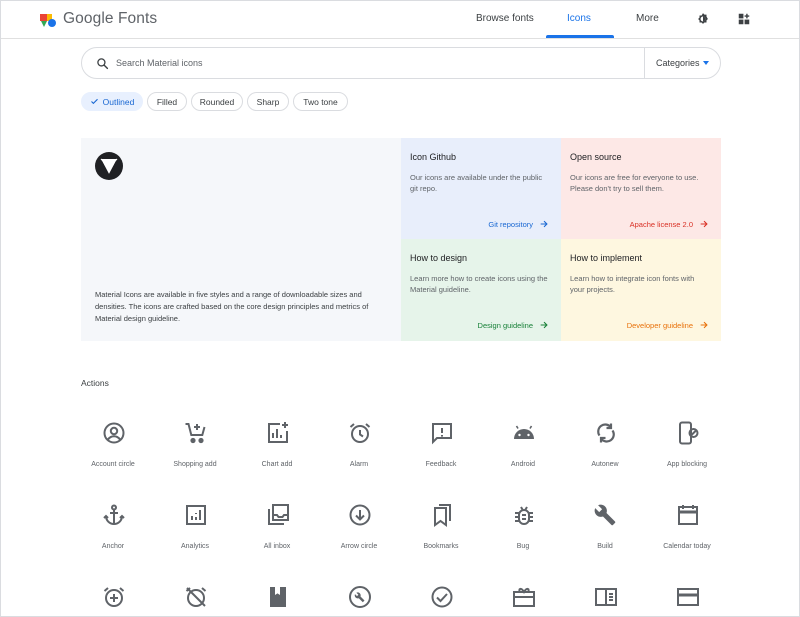 The image size is (800, 617). I want to click on gift-card-icon, so click(524, 597).